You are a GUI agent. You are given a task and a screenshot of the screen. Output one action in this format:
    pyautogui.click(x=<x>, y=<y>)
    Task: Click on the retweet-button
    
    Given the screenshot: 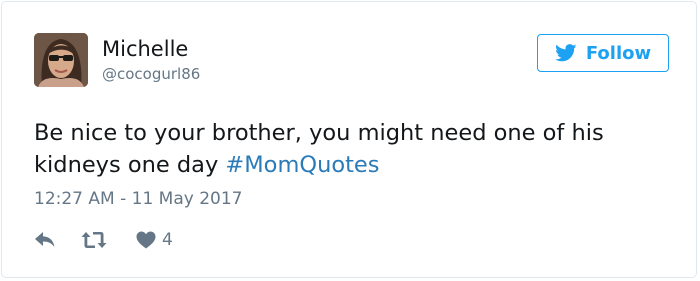 What is the action you would take?
    pyautogui.click(x=94, y=240)
    